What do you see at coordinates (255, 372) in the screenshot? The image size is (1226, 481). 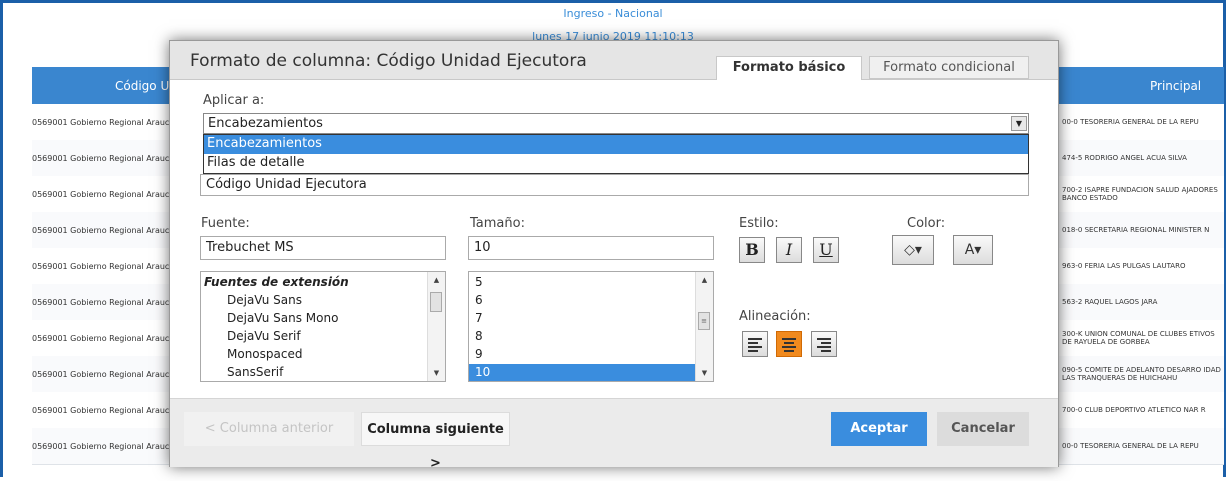 I see `font-item-sansserif: SansSerif` at bounding box center [255, 372].